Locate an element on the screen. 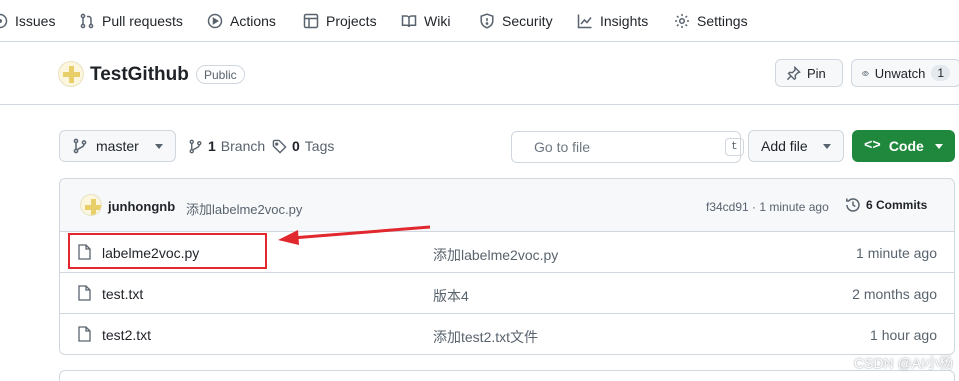  graph-icon is located at coordinates (584, 21).